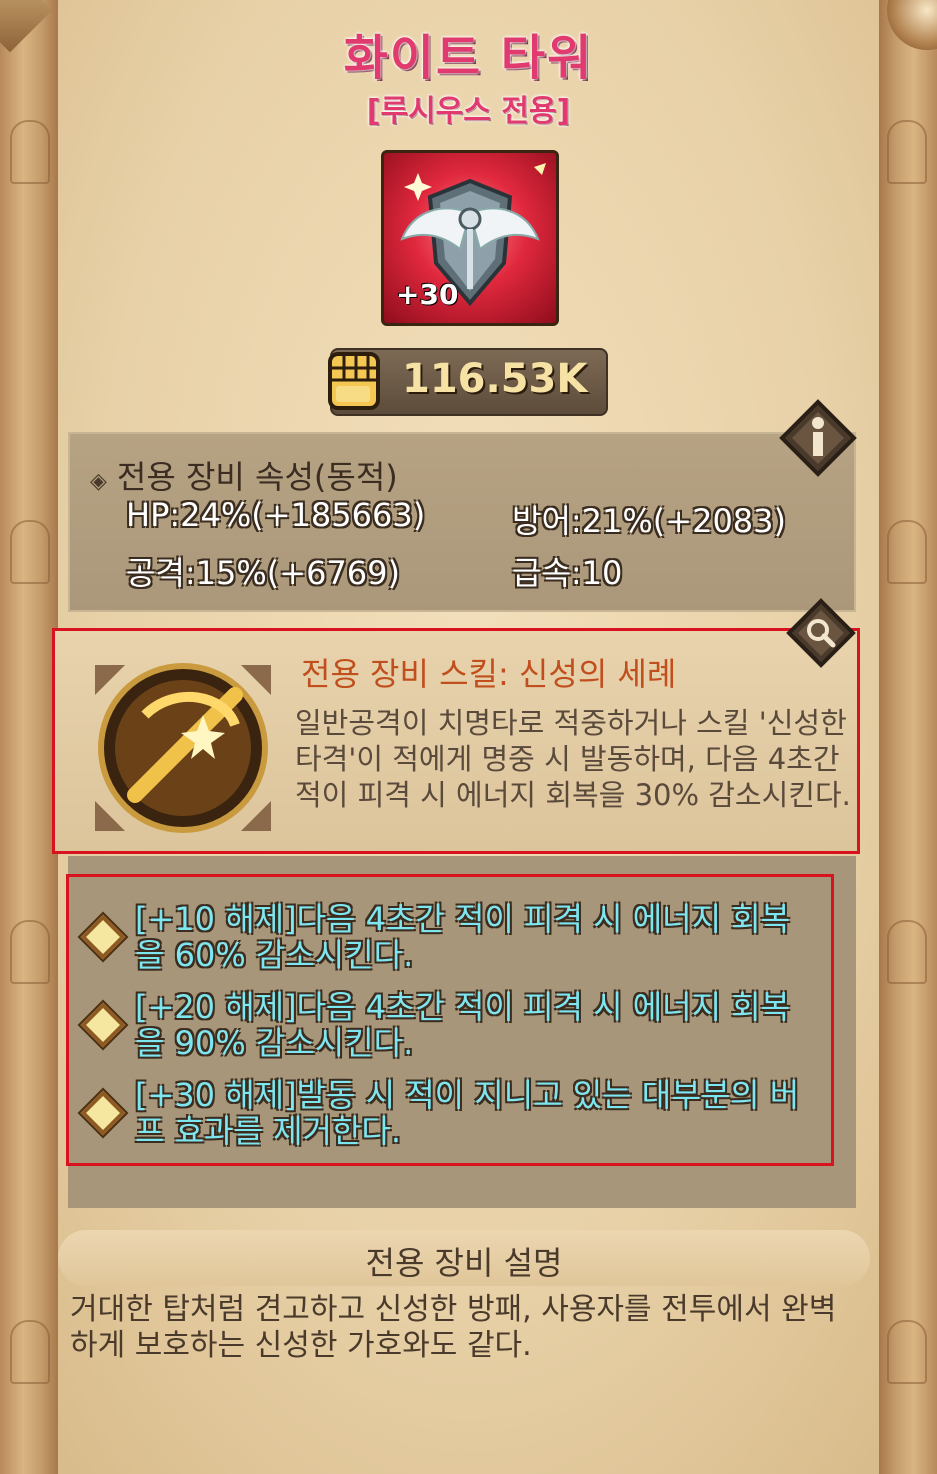  I want to click on enhance-level-badge: +30, so click(427, 294).